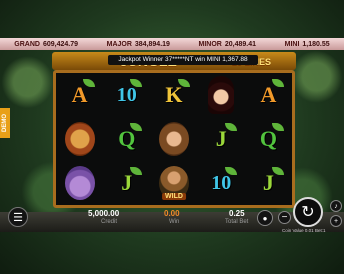  I want to click on girl-symbol-icon, so click(221, 95).